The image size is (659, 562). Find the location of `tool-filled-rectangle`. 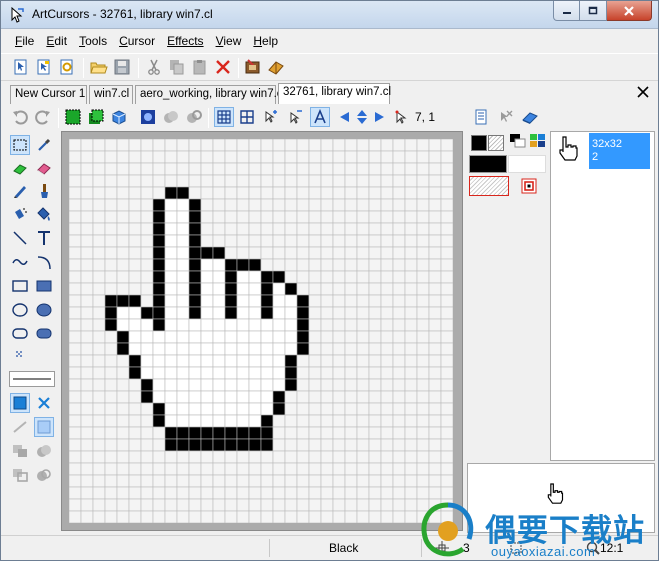

tool-filled-rectangle is located at coordinates (44, 286).